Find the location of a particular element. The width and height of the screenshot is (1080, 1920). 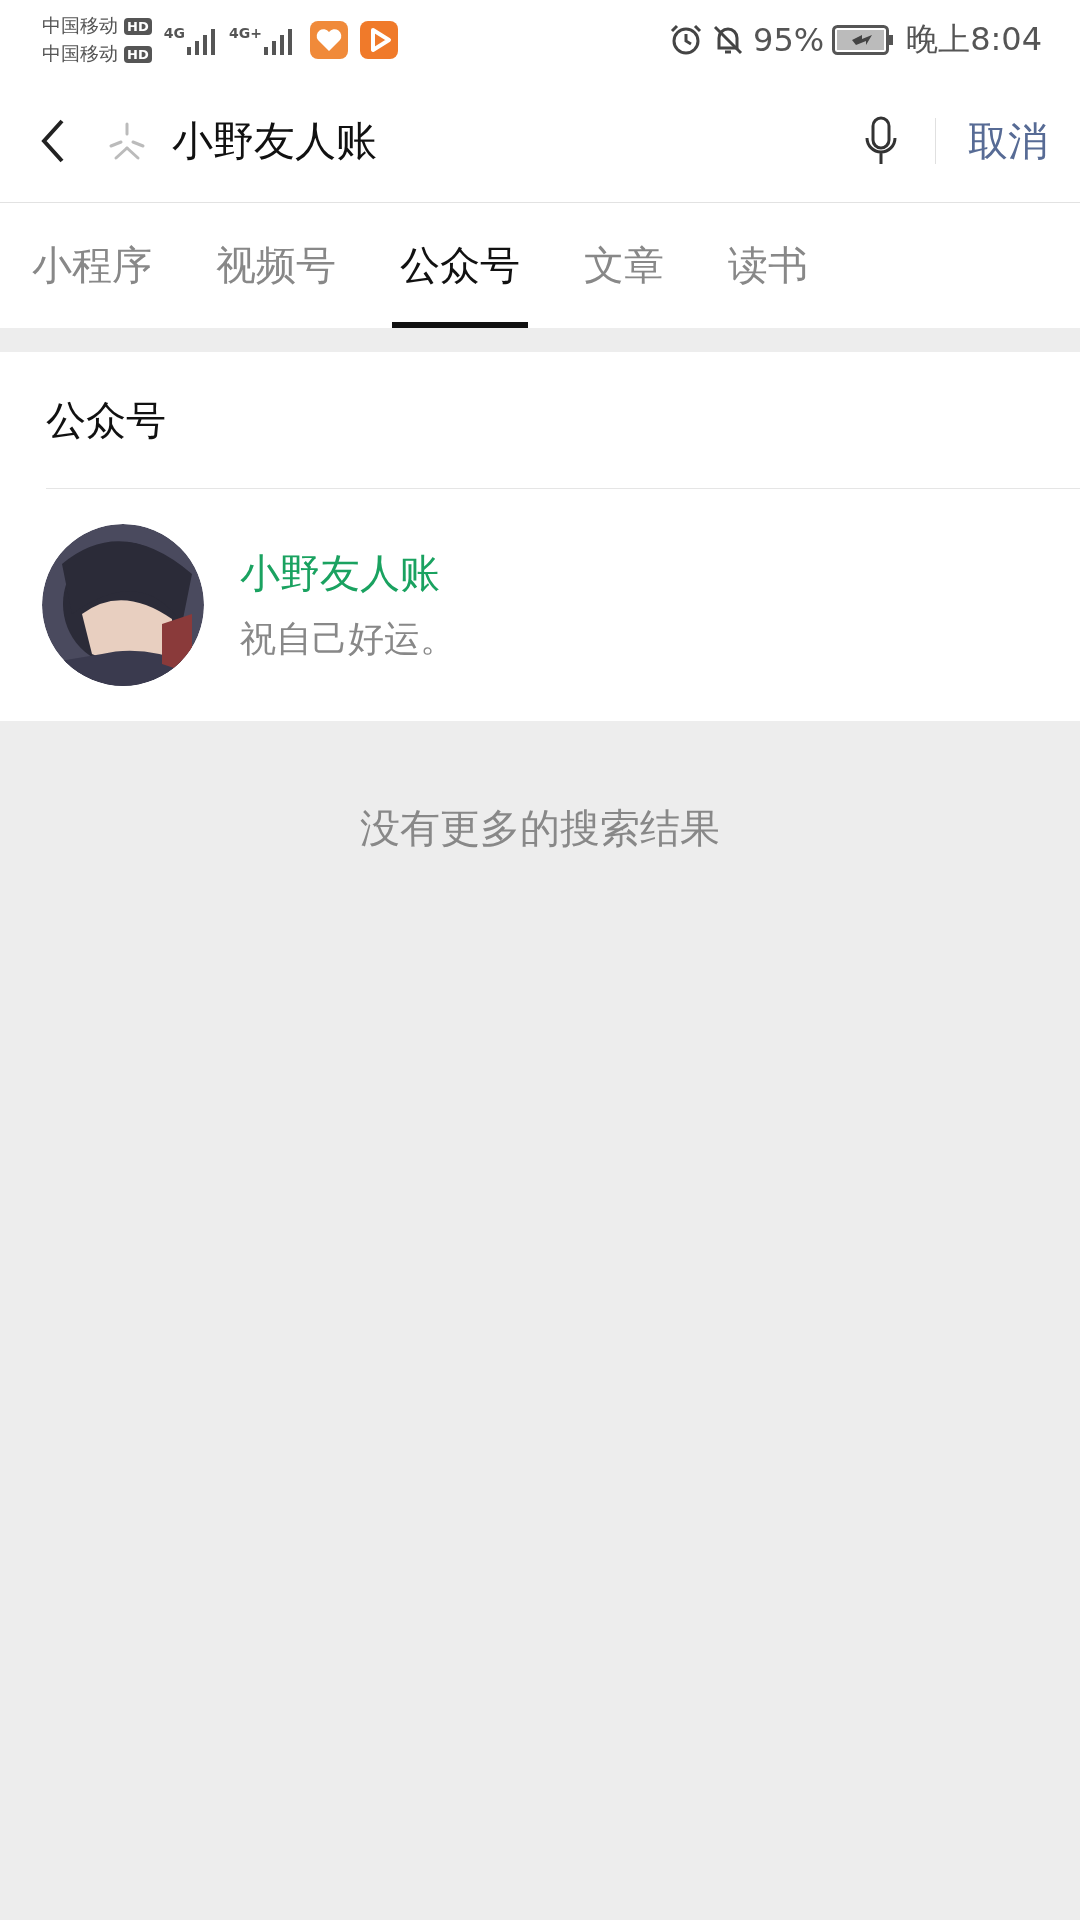

no-more-results-text: 没有更多的搜索结果 is located at coordinates (540, 828).